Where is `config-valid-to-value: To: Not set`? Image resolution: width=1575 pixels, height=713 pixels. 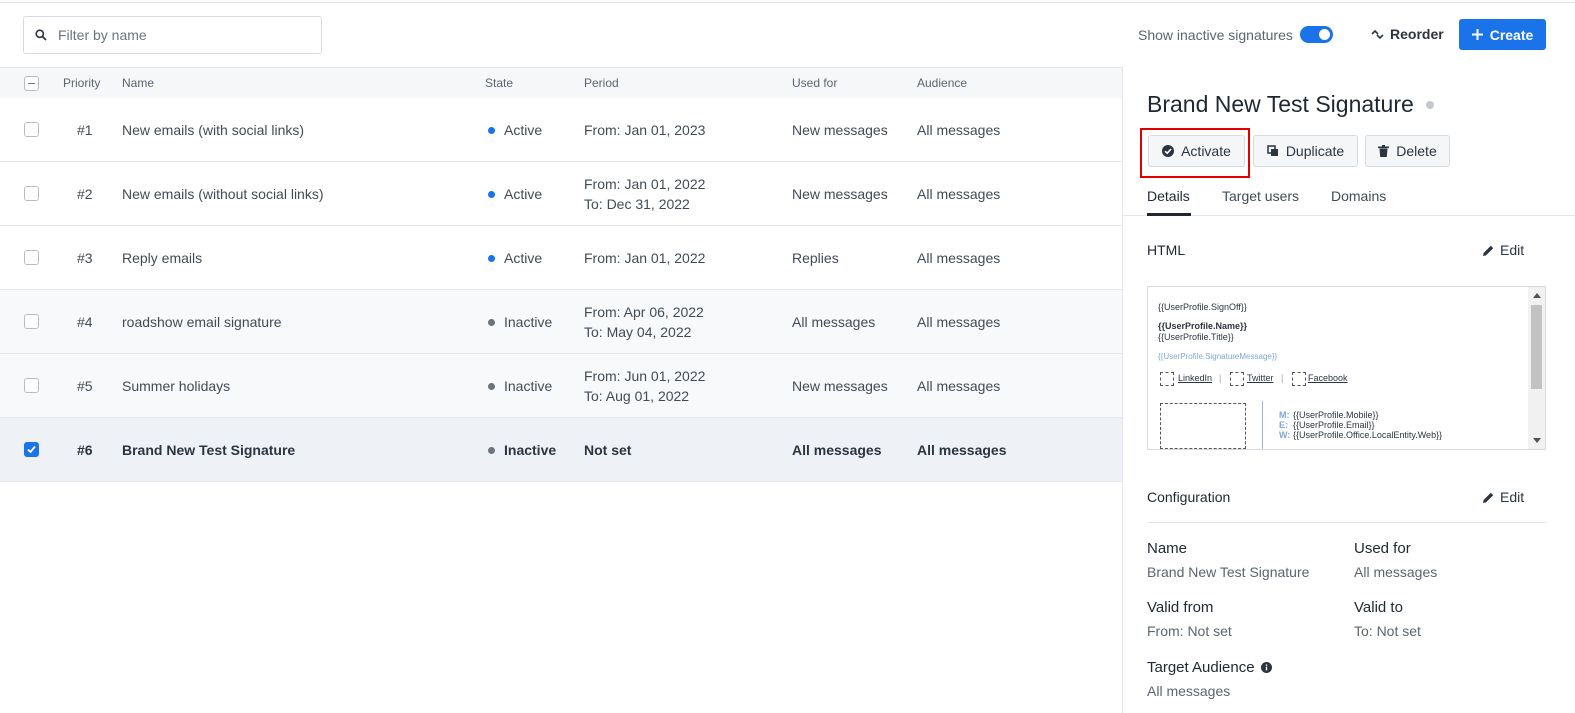 config-valid-to-value: To: Not set is located at coordinates (1387, 631).